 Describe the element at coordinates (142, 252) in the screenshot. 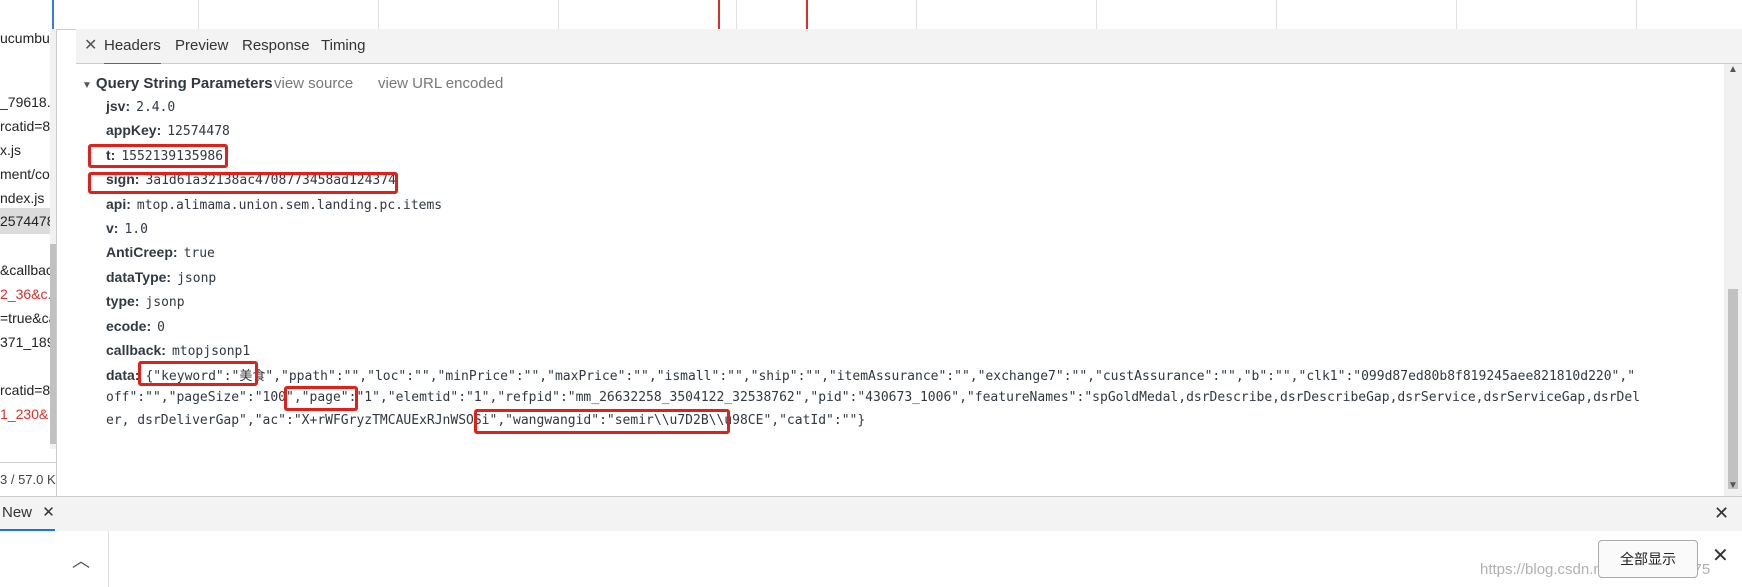

I see `param-key: AntiCreep:` at that location.